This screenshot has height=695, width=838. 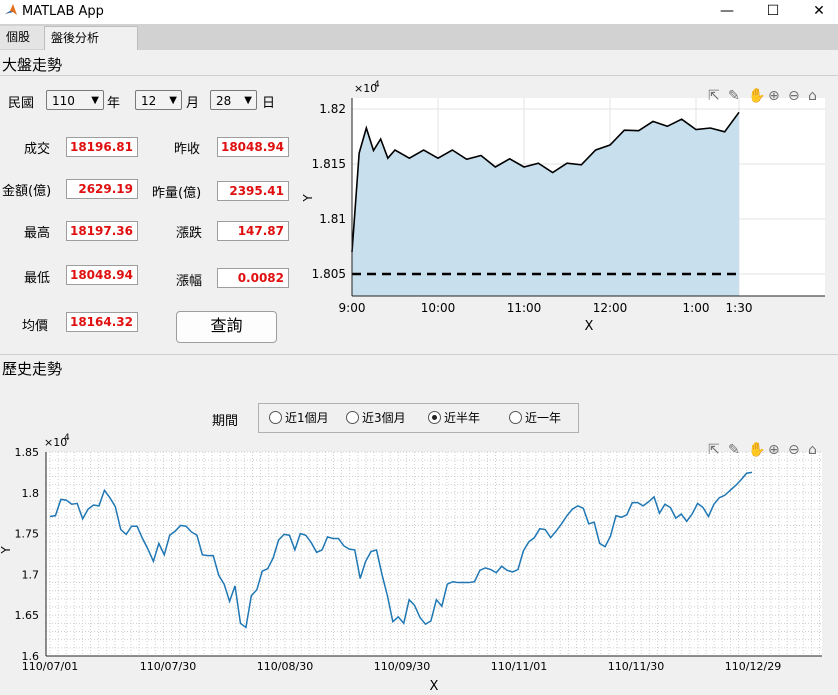 I want to click on x-tick-label: 1:00, so click(x=696, y=308).